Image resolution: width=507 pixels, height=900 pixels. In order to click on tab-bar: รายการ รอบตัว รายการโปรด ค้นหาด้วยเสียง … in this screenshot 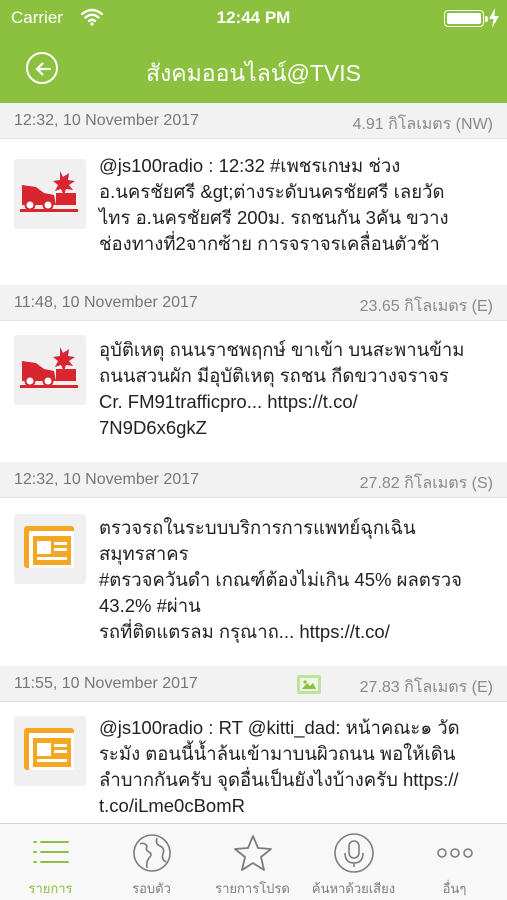, I will do `click(253, 861)`.